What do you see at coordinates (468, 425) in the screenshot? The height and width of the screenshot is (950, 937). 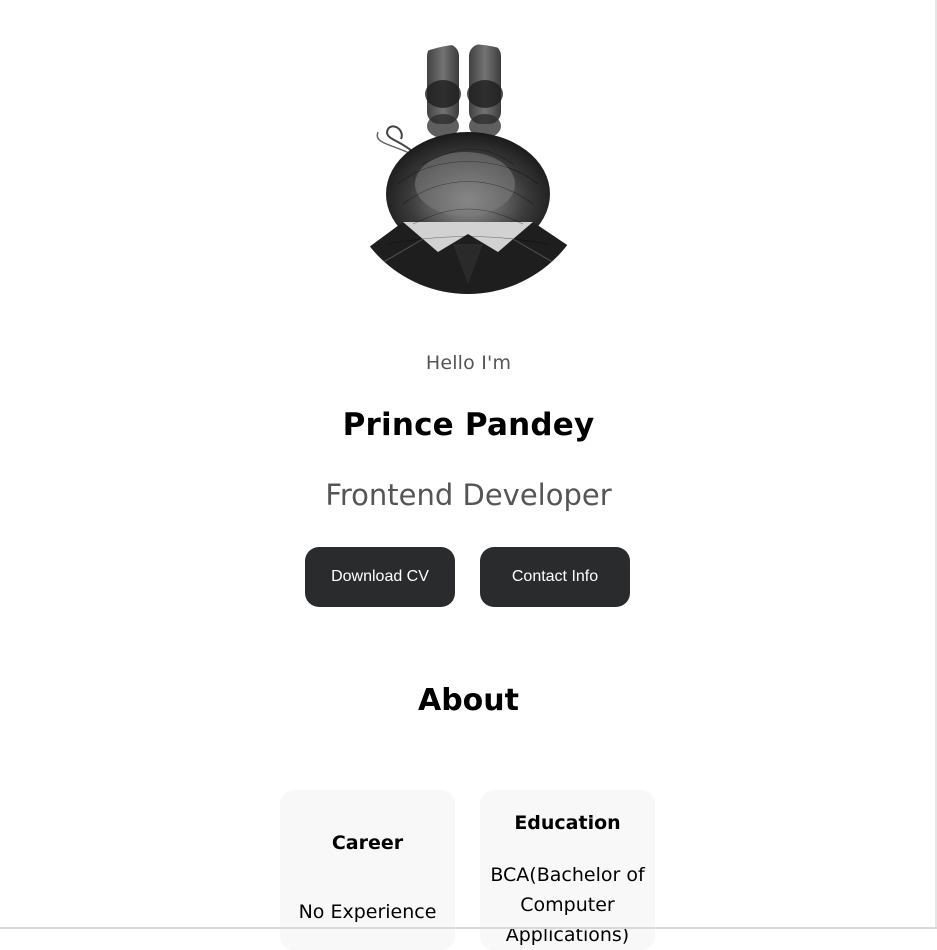 I see `profile-name: Prince Pandey` at bounding box center [468, 425].